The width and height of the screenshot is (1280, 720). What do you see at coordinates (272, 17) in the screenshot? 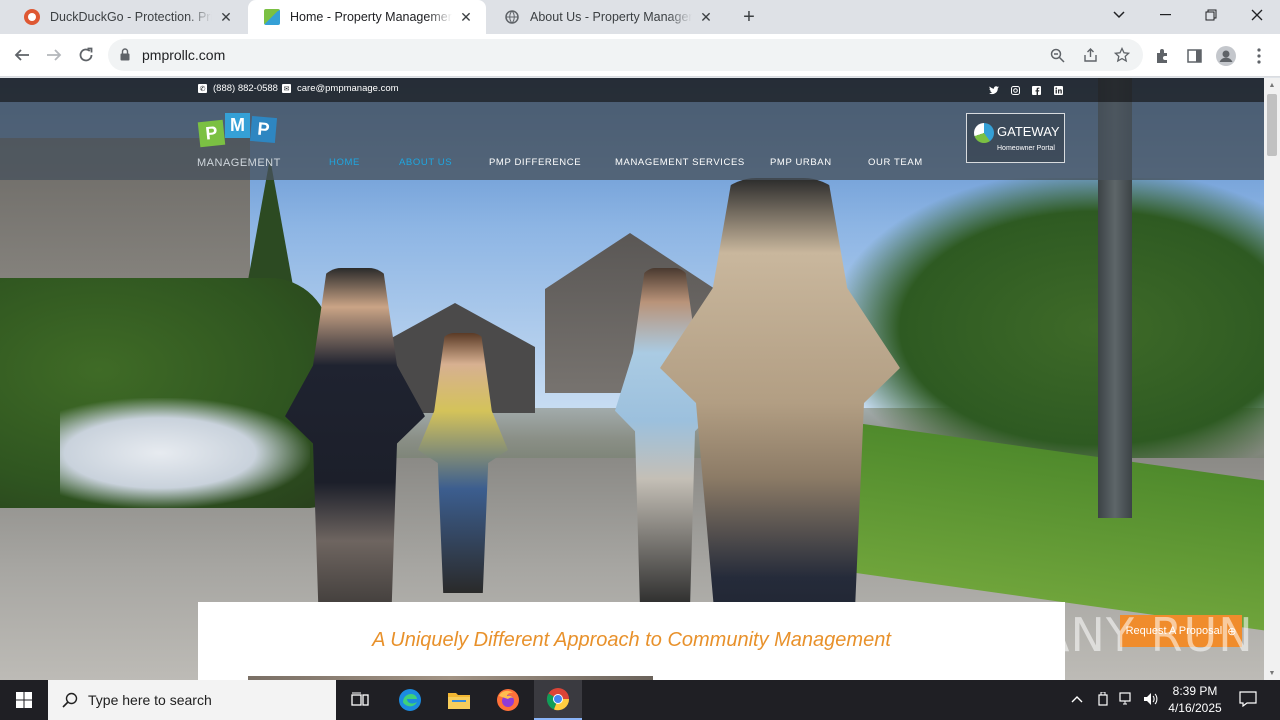
I see `pmp-favicon` at bounding box center [272, 17].